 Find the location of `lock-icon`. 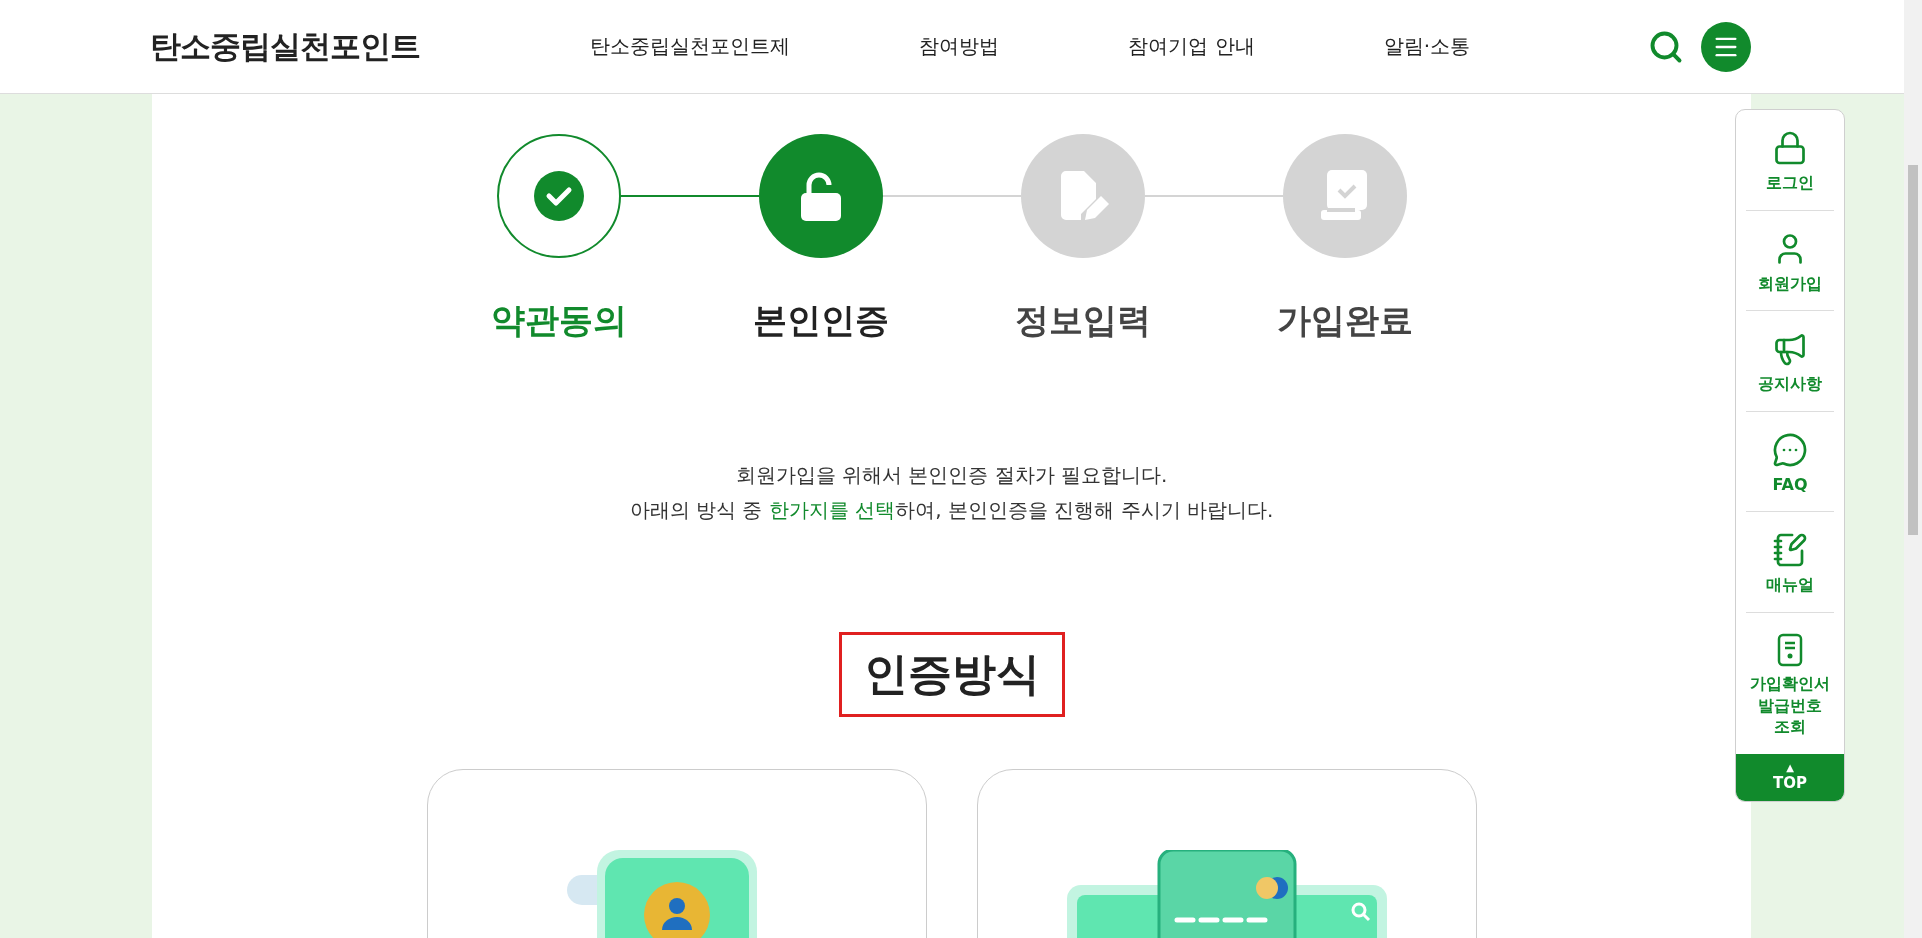

lock-icon is located at coordinates (1790, 148).